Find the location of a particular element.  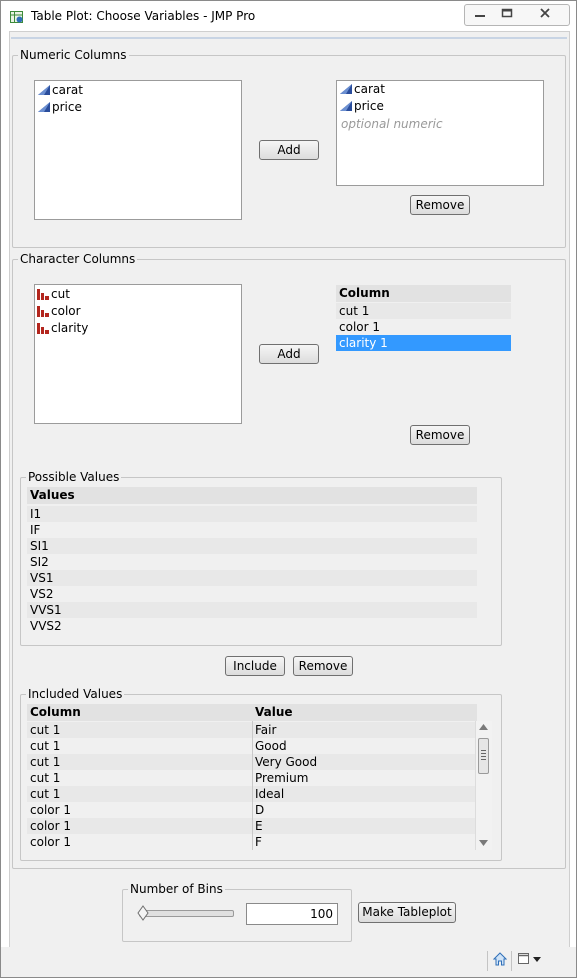

list-item: cut is located at coordinates (53, 294).